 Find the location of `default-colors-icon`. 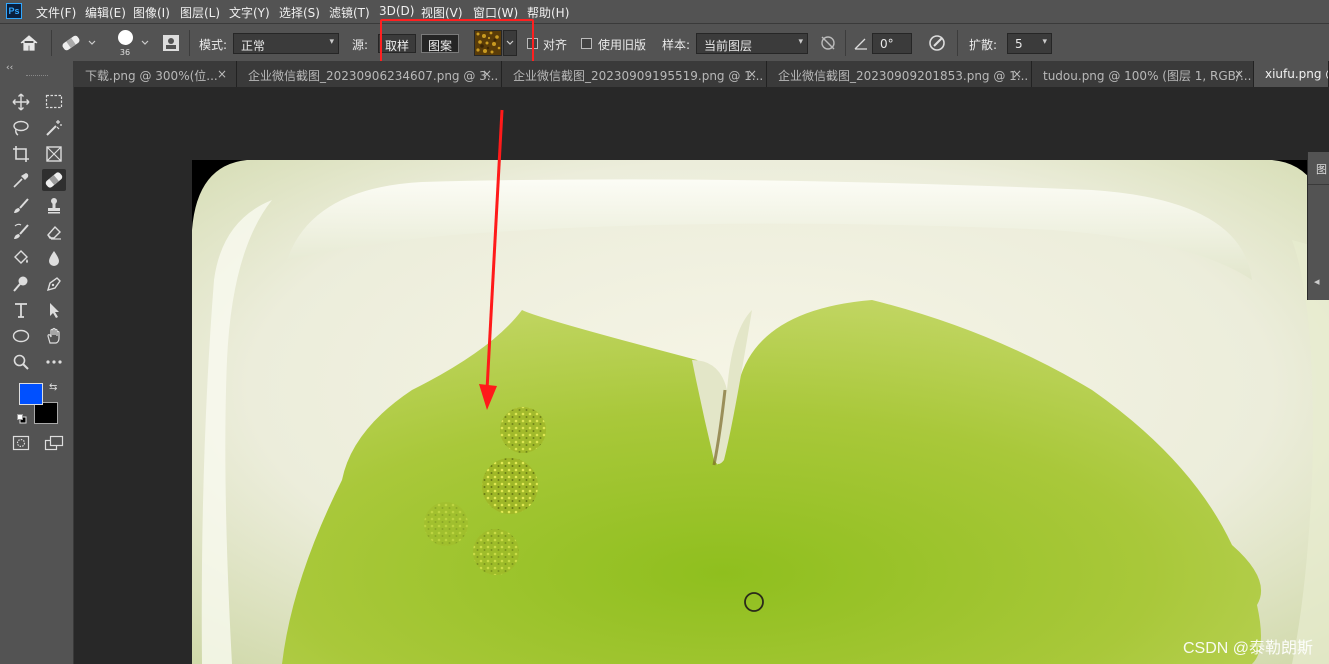

default-colors-icon is located at coordinates (22, 418).